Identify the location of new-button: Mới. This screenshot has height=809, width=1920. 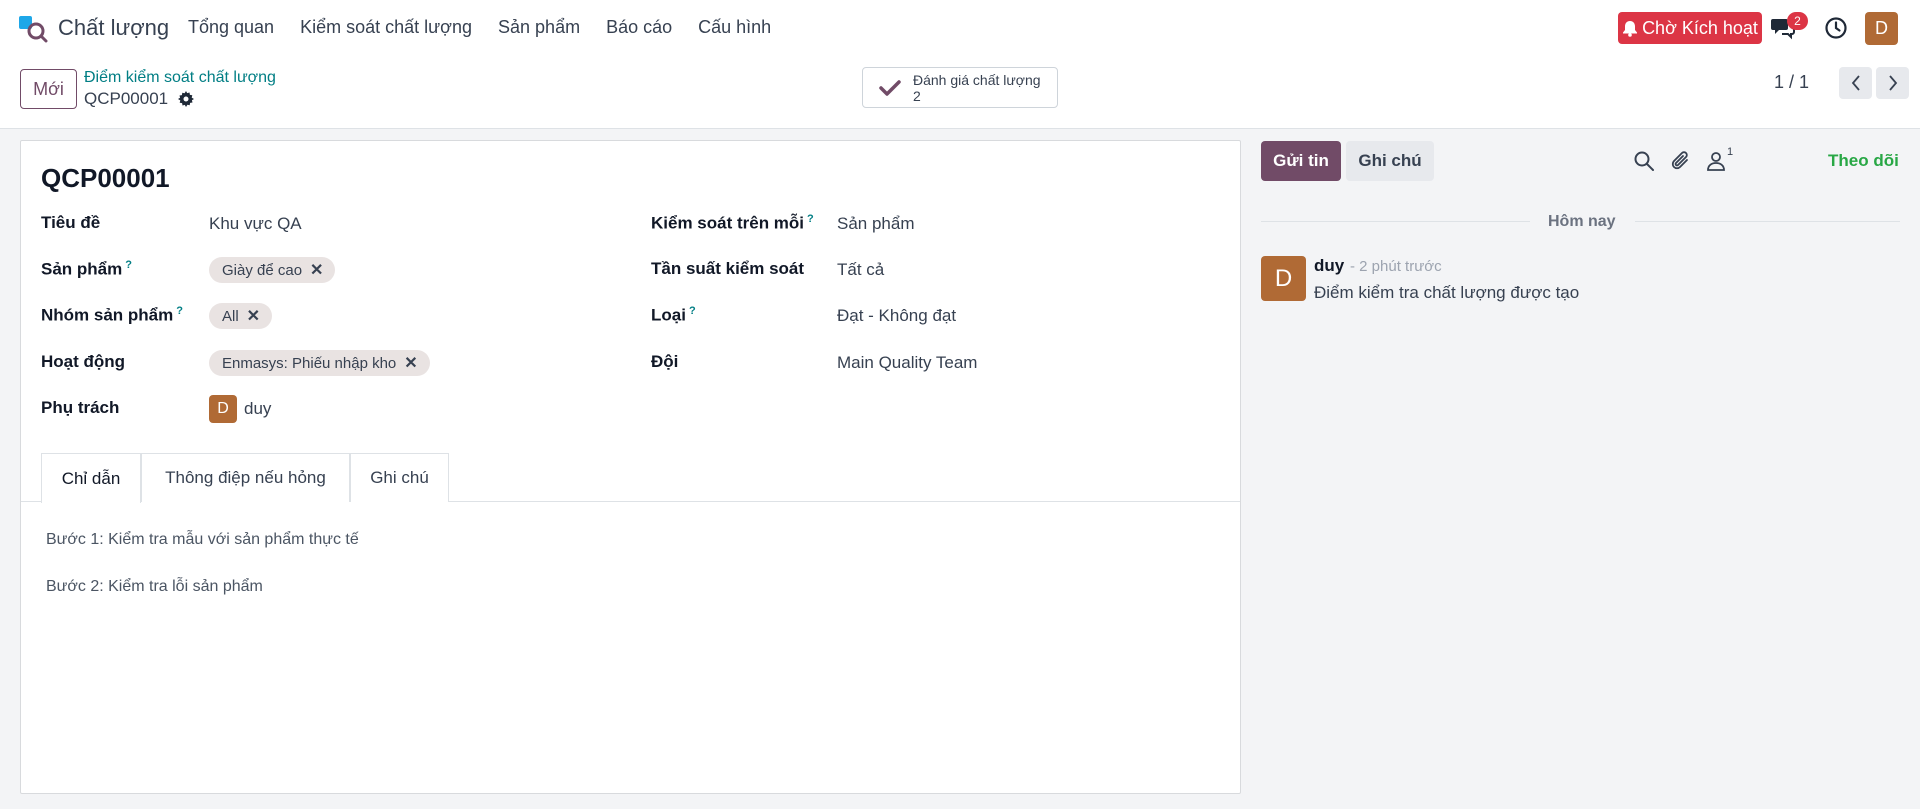
(48, 89).